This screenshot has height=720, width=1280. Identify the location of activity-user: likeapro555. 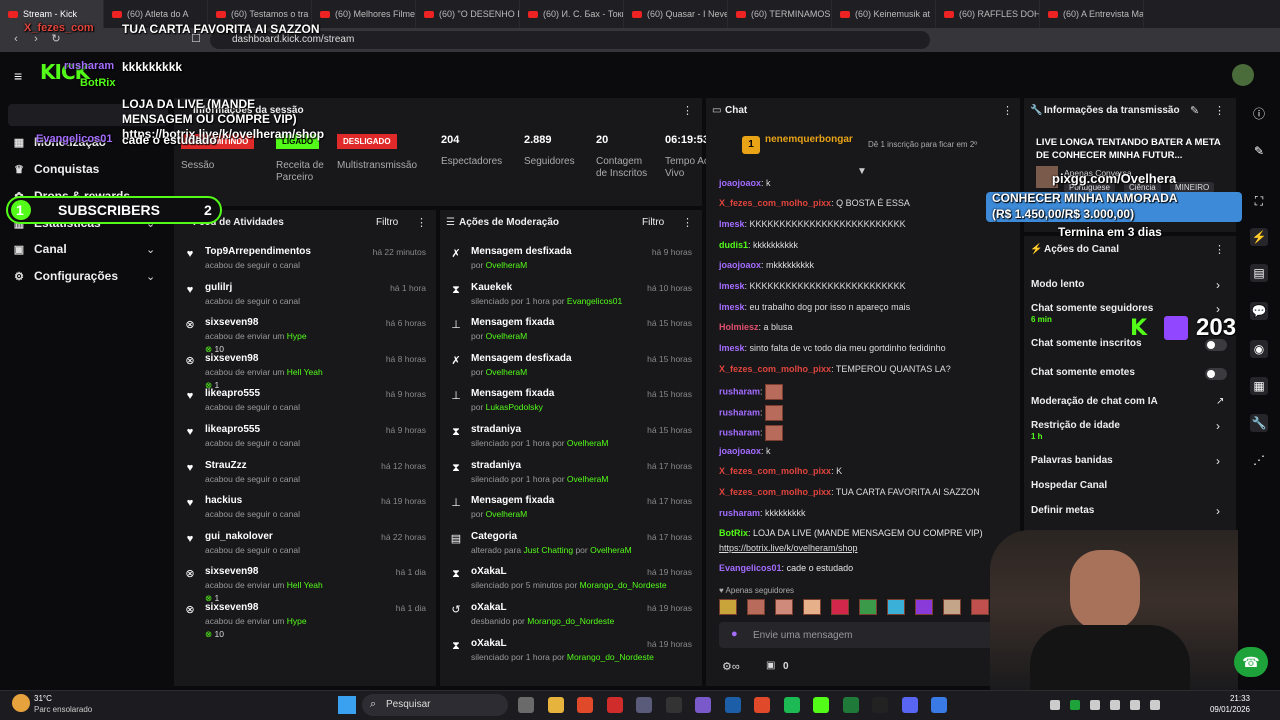
(232, 393).